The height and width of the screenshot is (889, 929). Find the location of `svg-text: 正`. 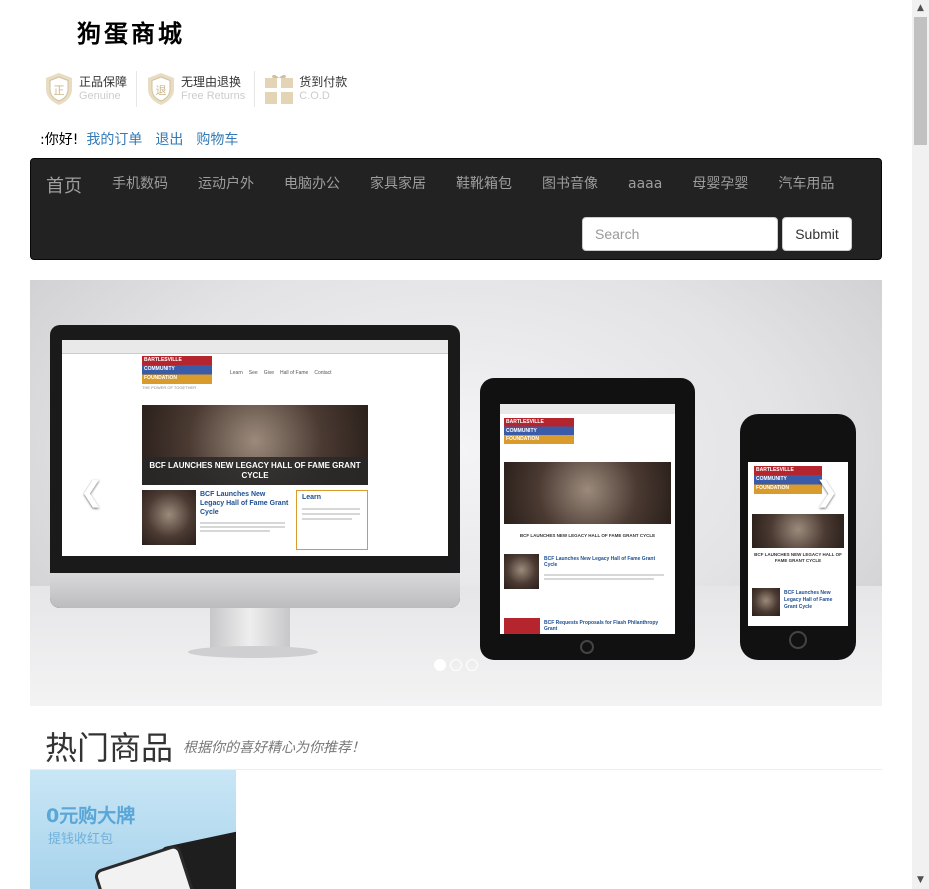

svg-text: 正 is located at coordinates (59, 90).